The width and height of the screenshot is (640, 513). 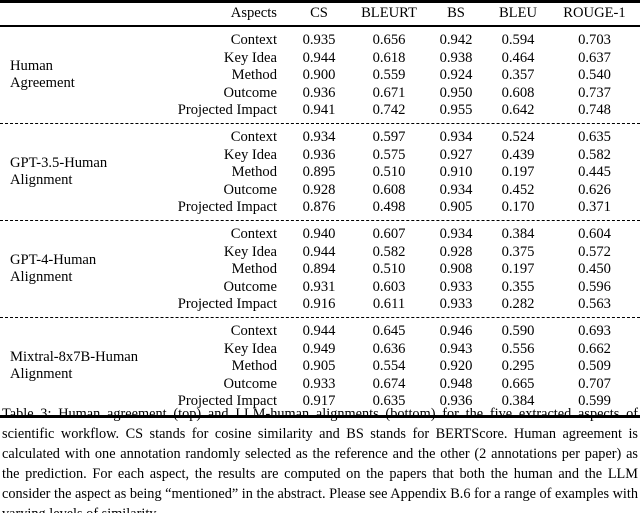 What do you see at coordinates (594, 251) in the screenshot?
I see `cell-rouge1: 0.572` at bounding box center [594, 251].